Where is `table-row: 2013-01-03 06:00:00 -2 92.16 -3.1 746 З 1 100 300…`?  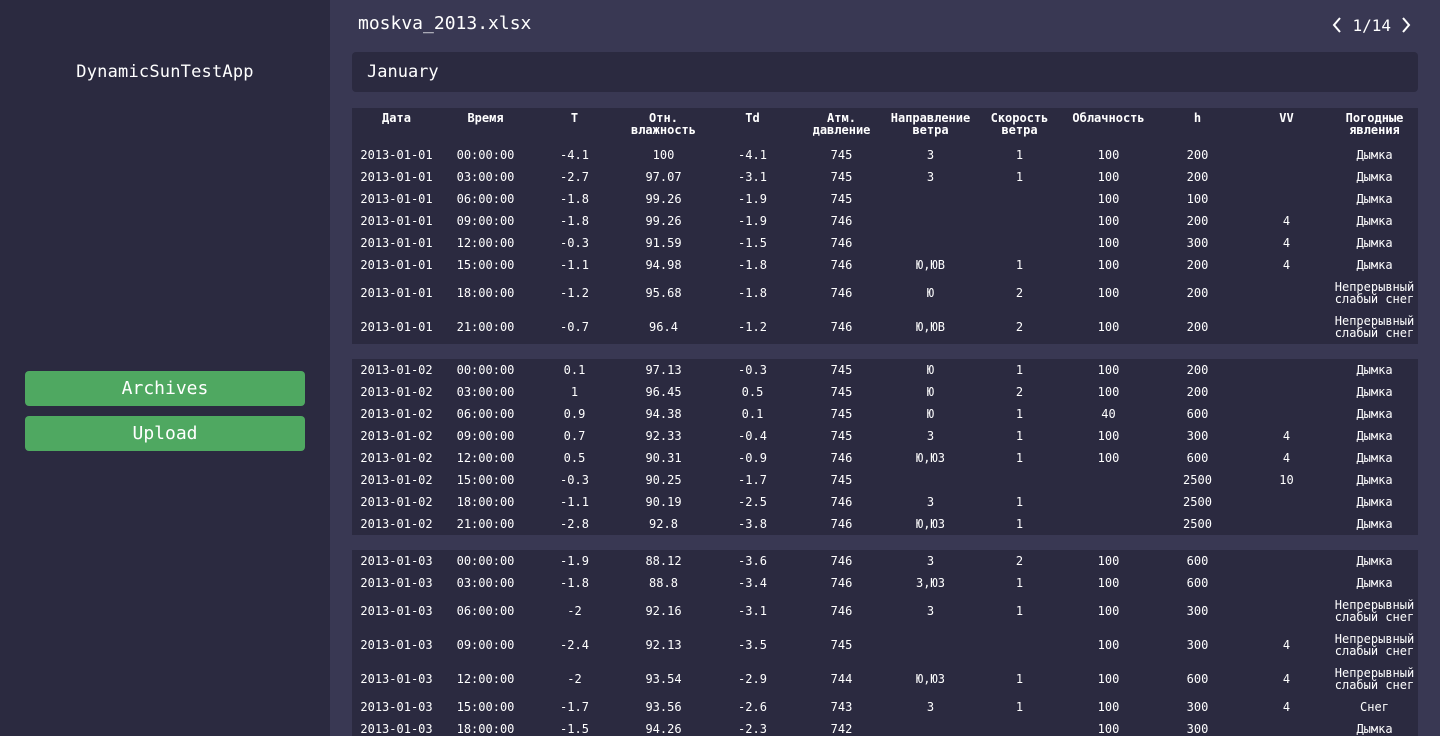
table-row: 2013-01-03 06:00:00 -2 92.16 -3.1 746 З 1 100 300… is located at coordinates (885, 611).